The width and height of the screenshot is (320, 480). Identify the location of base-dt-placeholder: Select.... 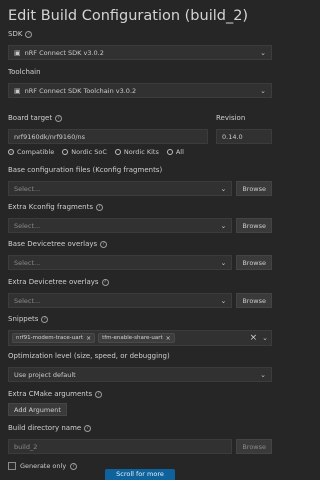
(27, 262).